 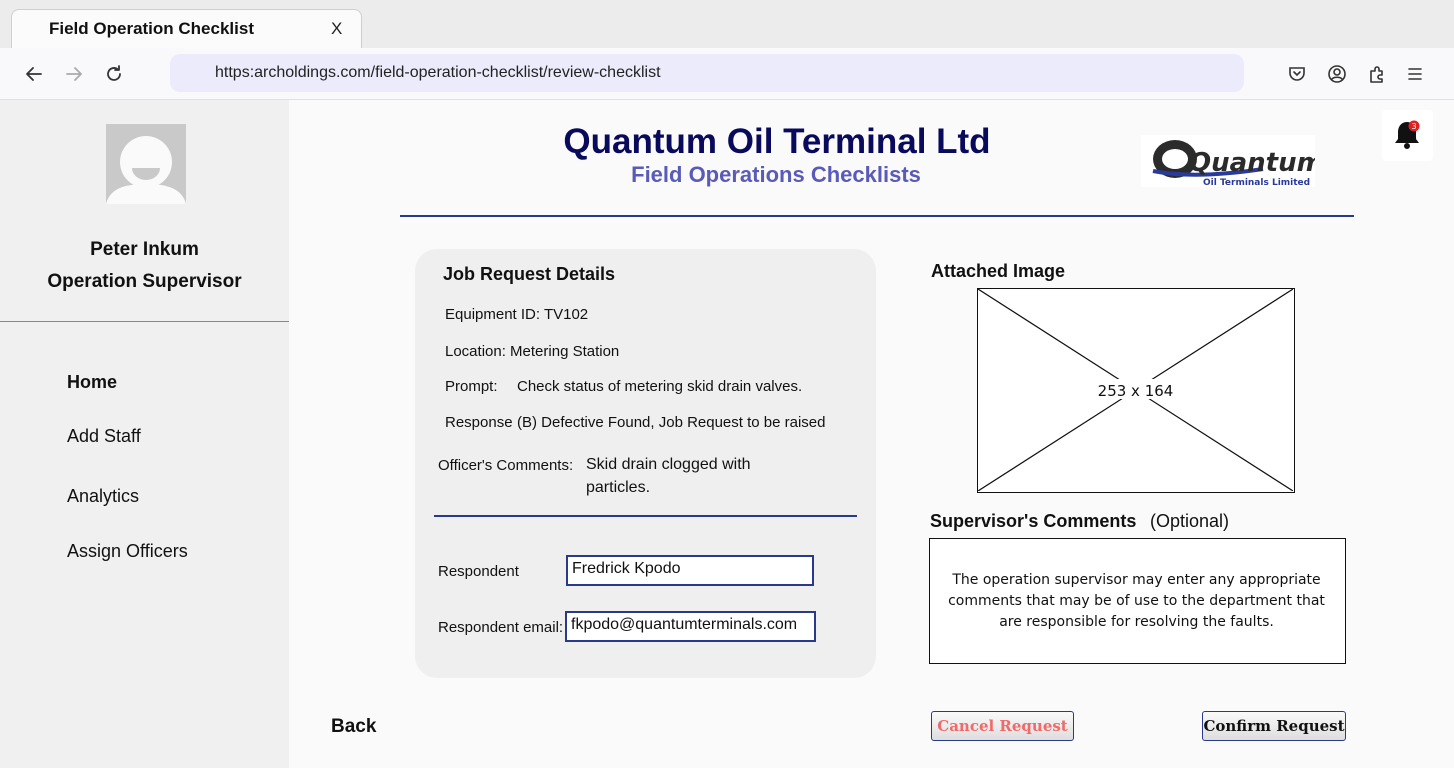 What do you see at coordinates (645, 516) in the screenshot?
I see `card-divider` at bounding box center [645, 516].